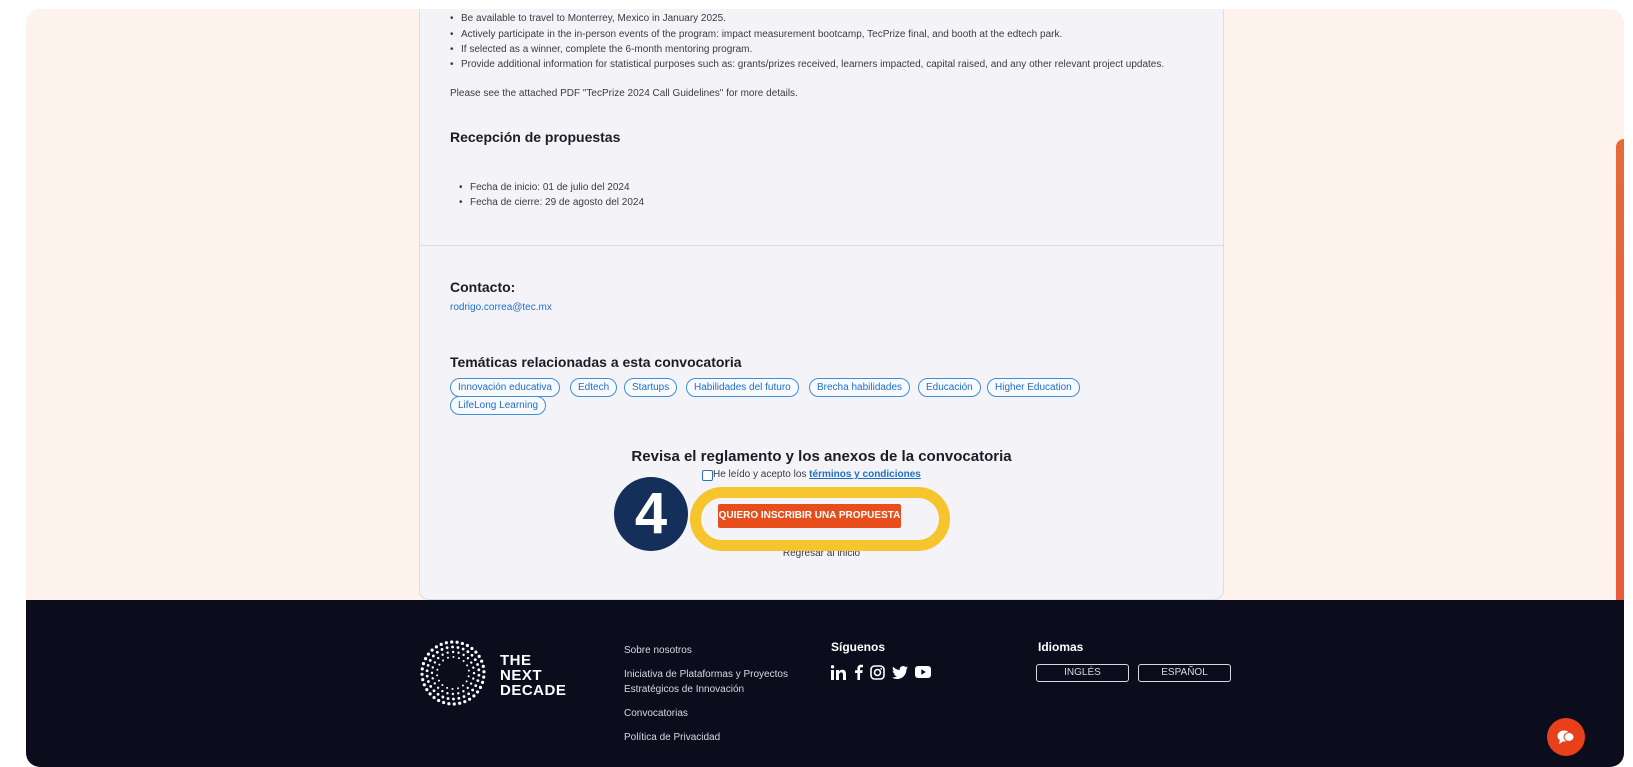 This screenshot has height=767, width=1633. I want to click on social-links, so click(881, 672).